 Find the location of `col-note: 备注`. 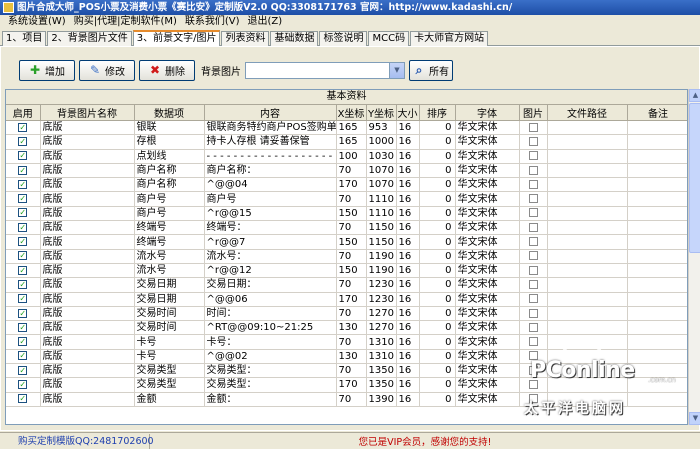

col-note: 备注 is located at coordinates (657, 113).